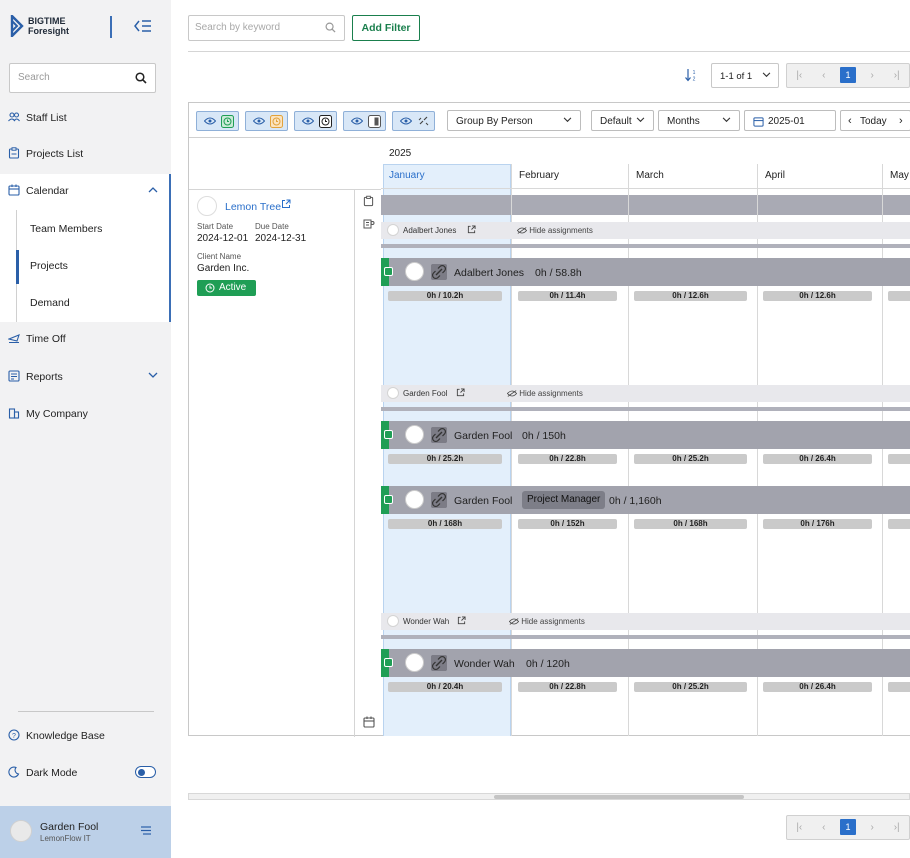 This screenshot has width=910, height=858. I want to click on add-filter-button: Add Filter, so click(386, 28).